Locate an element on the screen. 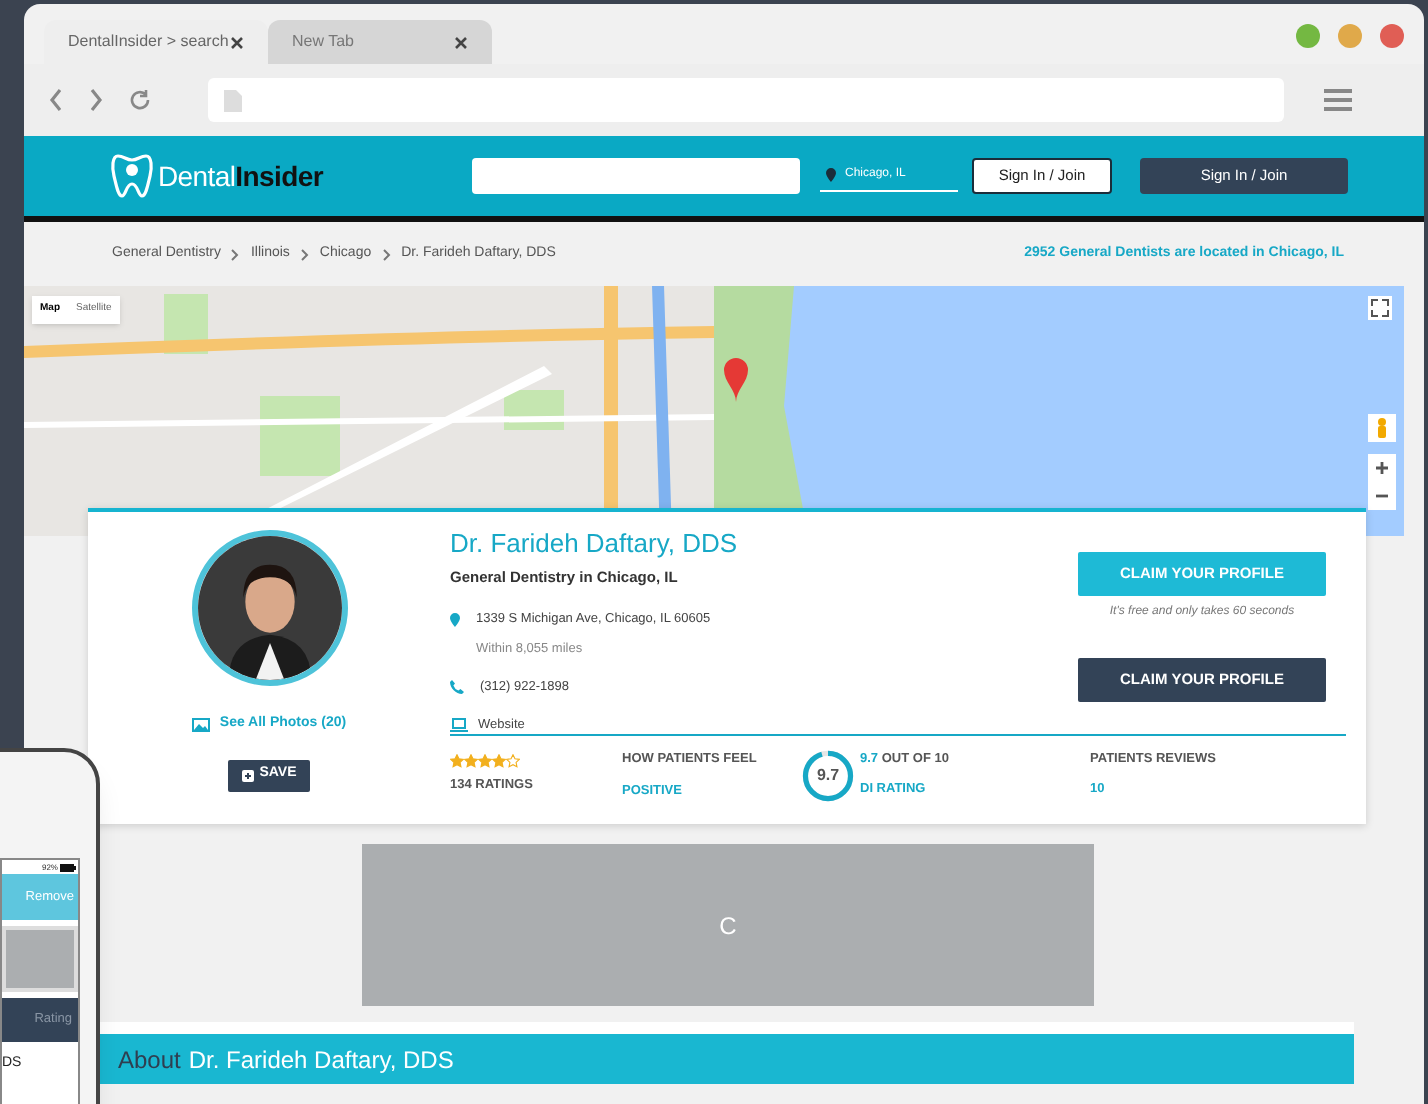 The width and height of the screenshot is (1428, 1104). battery-icon is located at coordinates (68, 867).